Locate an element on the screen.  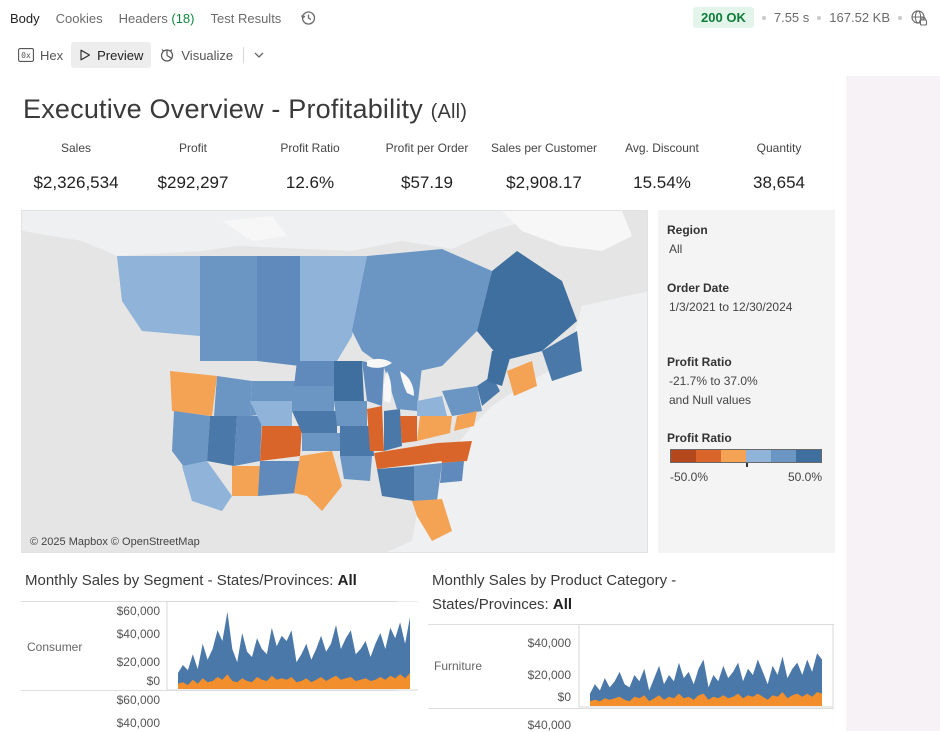
title-filter: (All) is located at coordinates (449, 112).